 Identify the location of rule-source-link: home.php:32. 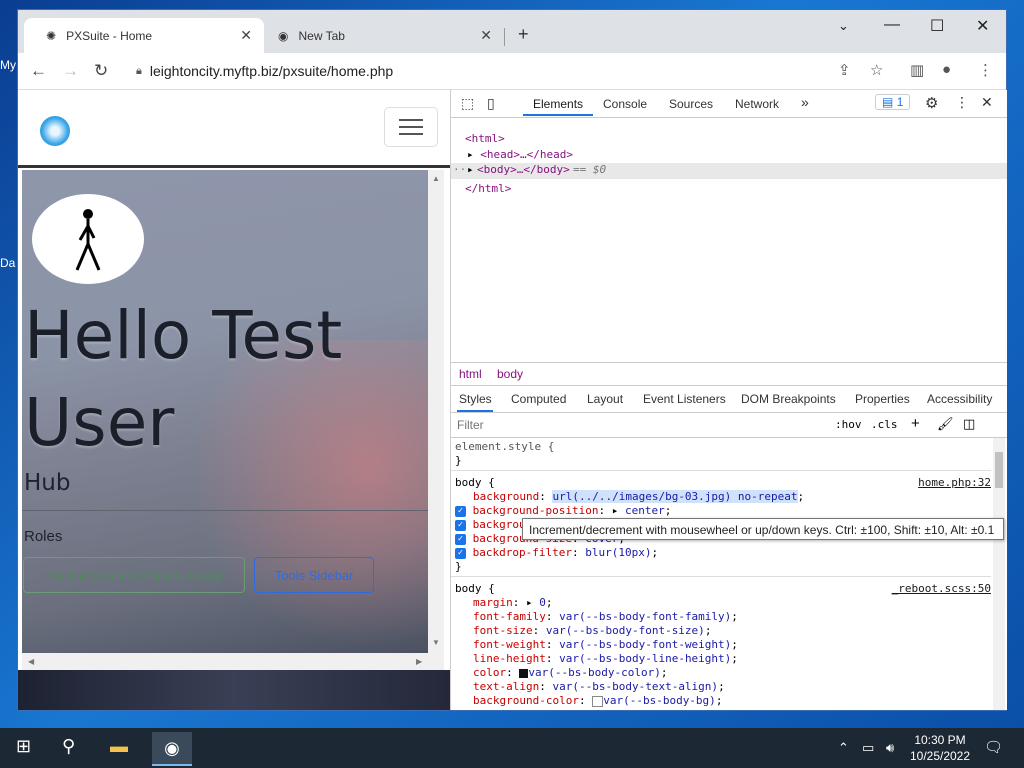
(954, 482).